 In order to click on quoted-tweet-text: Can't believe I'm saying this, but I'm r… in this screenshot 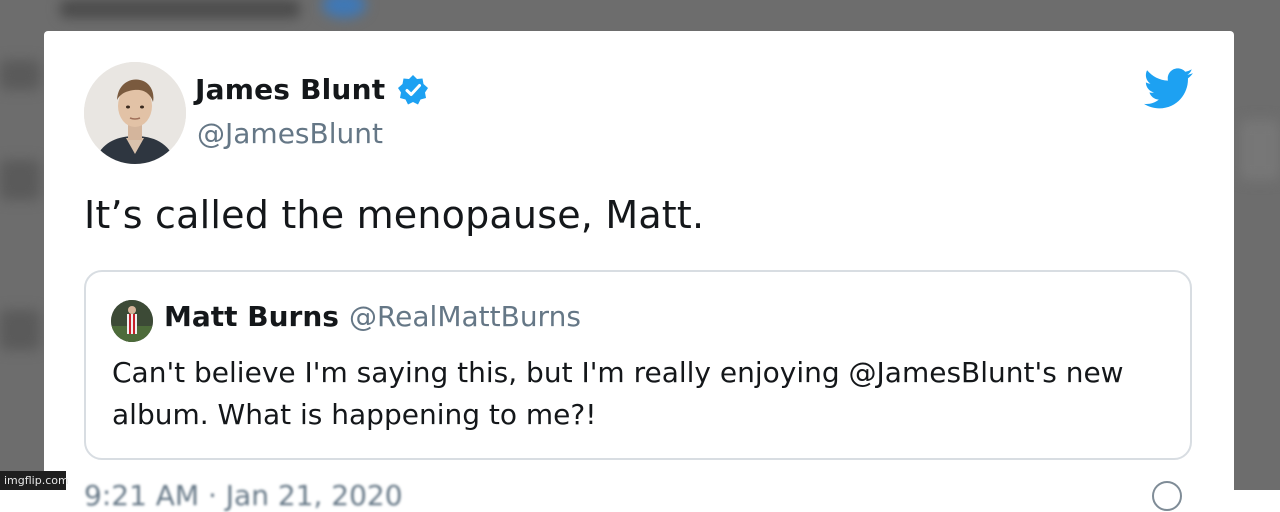, I will do `click(618, 393)`.